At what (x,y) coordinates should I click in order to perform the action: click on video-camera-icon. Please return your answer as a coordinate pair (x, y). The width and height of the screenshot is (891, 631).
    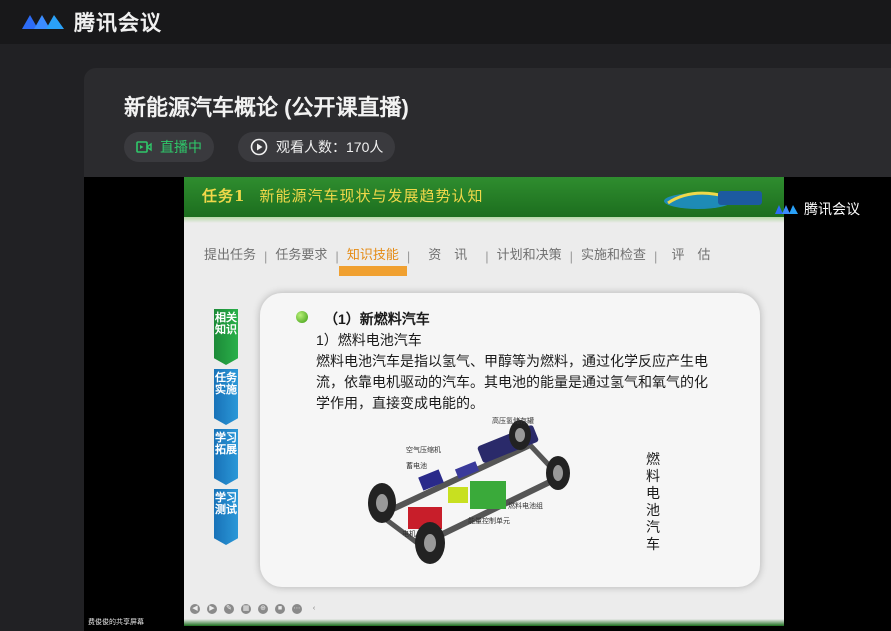
    Looking at the image, I should click on (144, 147).